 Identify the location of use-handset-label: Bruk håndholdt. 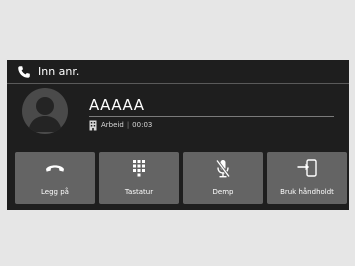
(307, 192).